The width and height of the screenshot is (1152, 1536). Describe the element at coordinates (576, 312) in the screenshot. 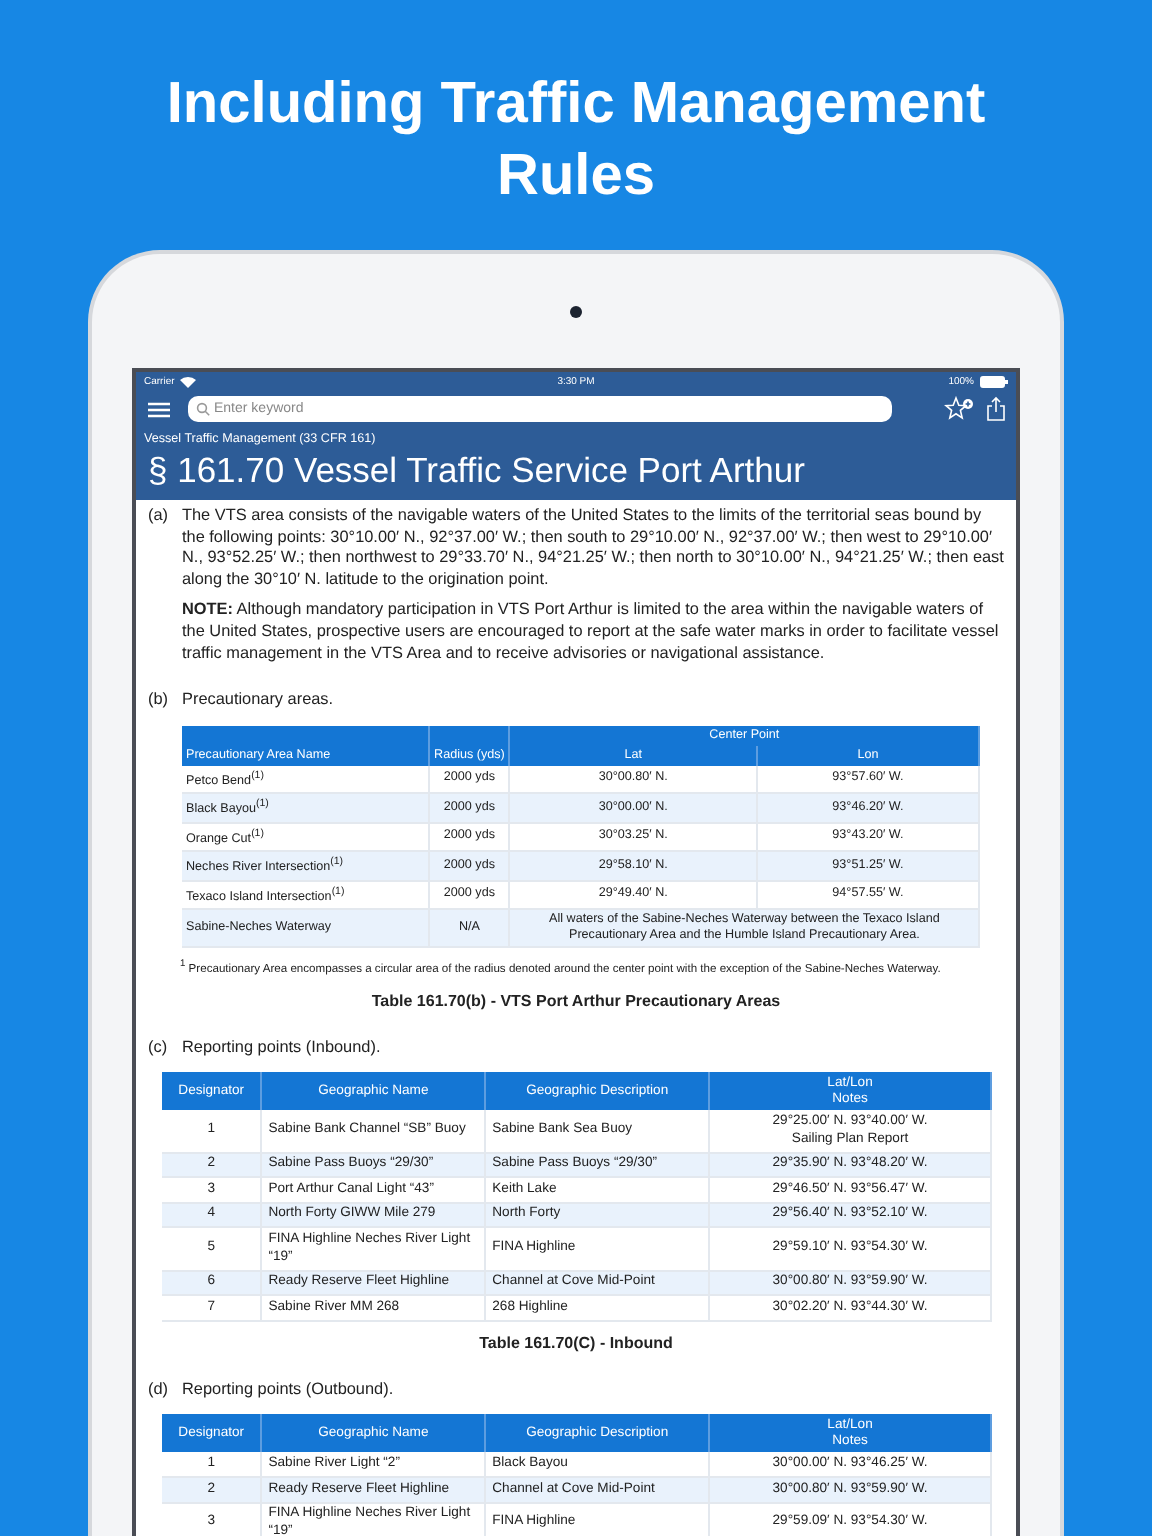

I see `camera-dot` at that location.